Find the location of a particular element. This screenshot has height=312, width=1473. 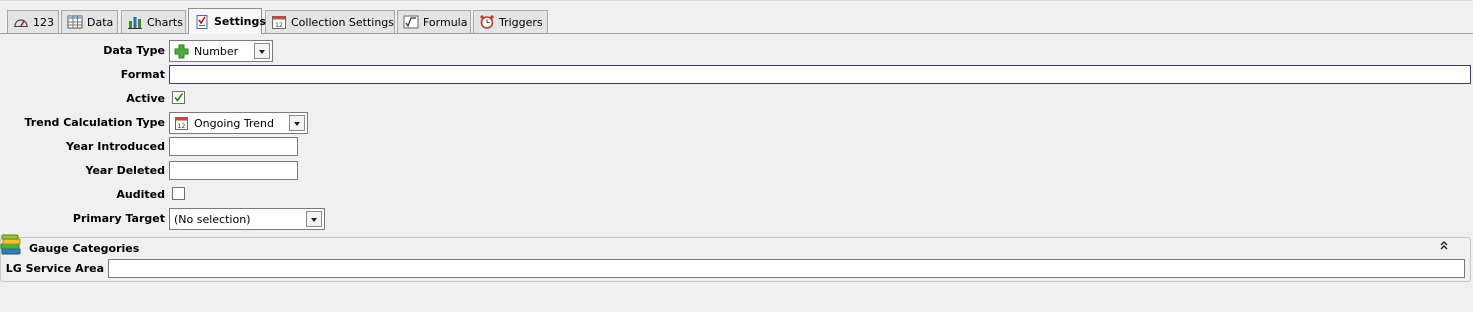

data-type-select: Number is located at coordinates (221, 51).